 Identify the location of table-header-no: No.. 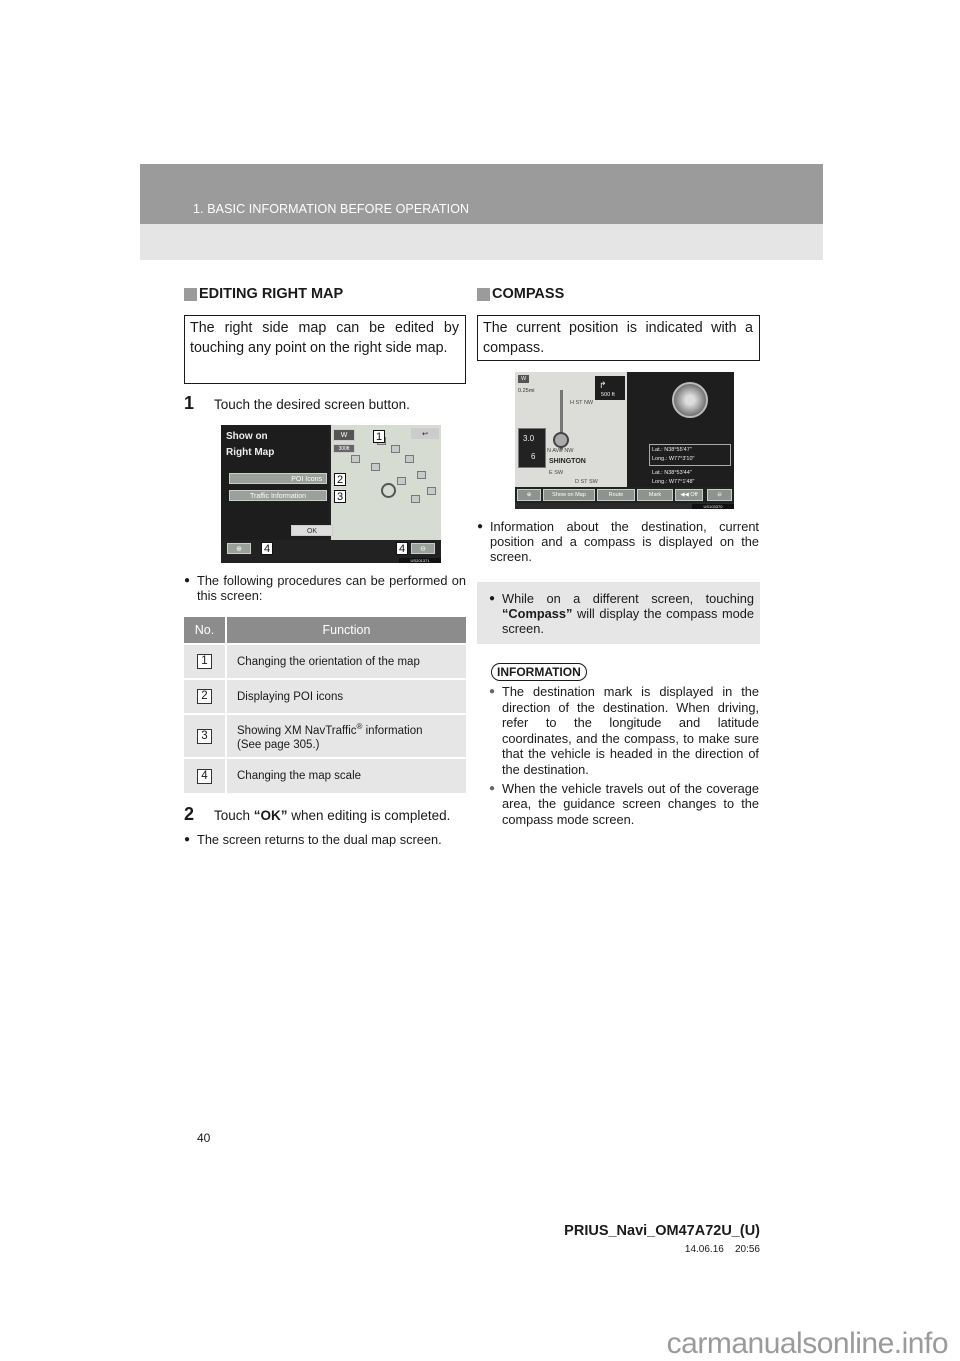
(205, 630).